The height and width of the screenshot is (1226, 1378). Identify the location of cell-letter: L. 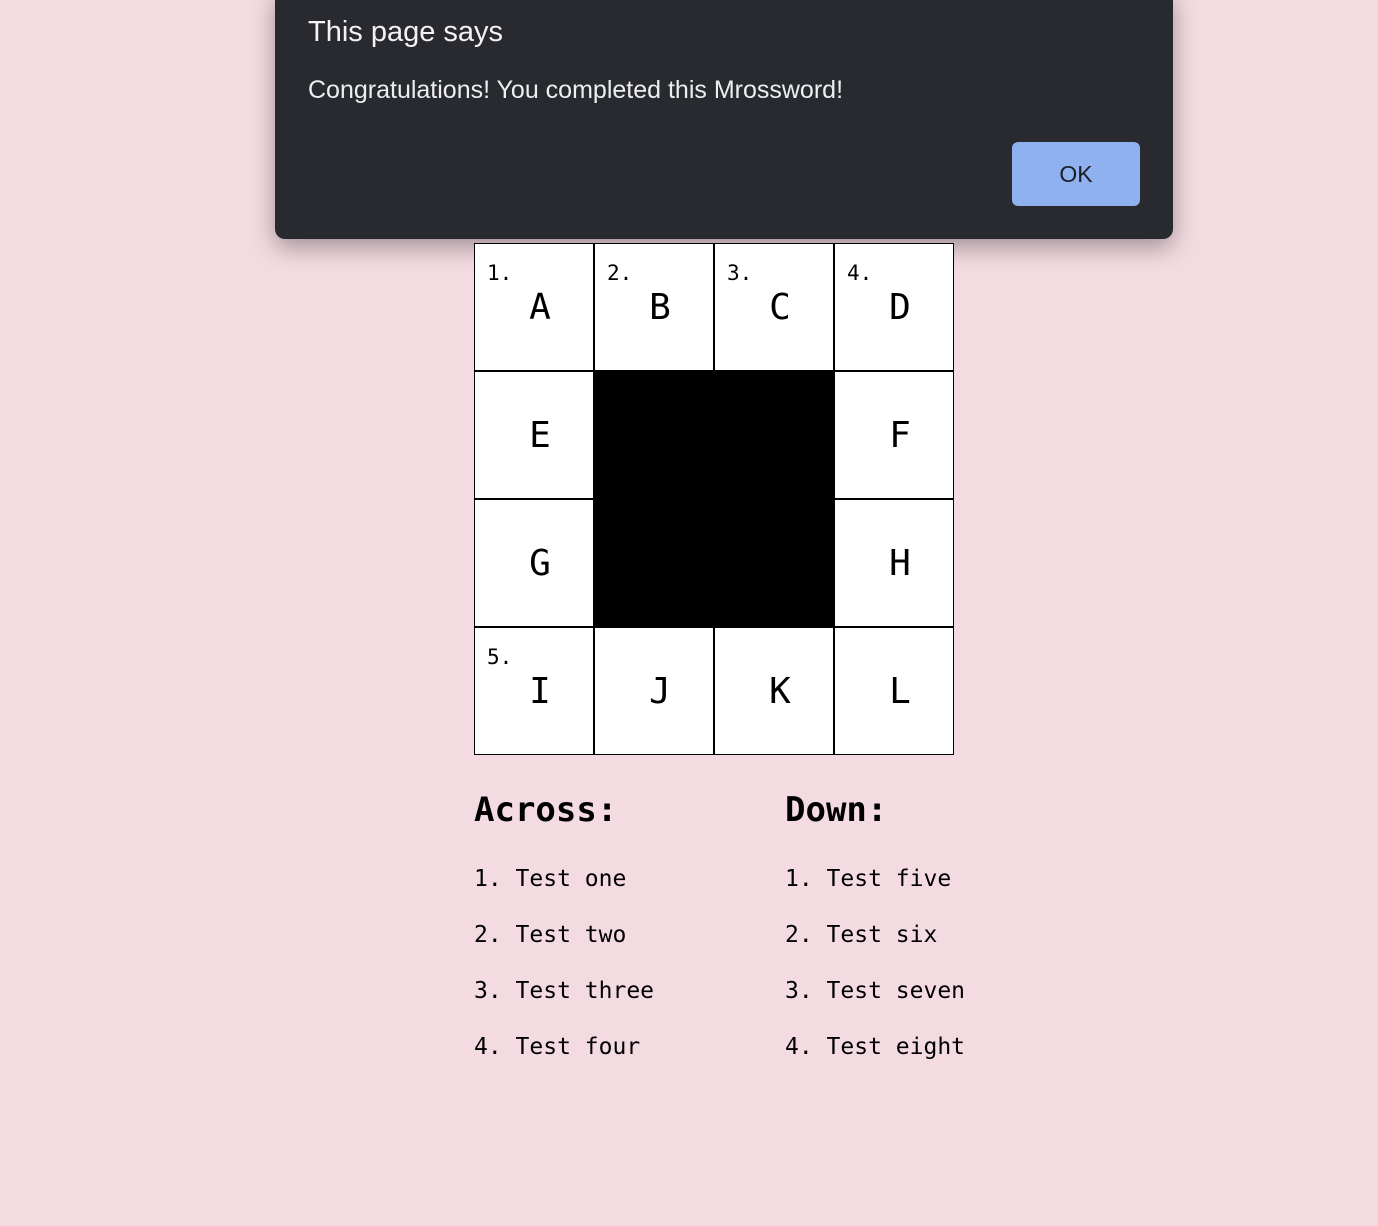
(900, 691).